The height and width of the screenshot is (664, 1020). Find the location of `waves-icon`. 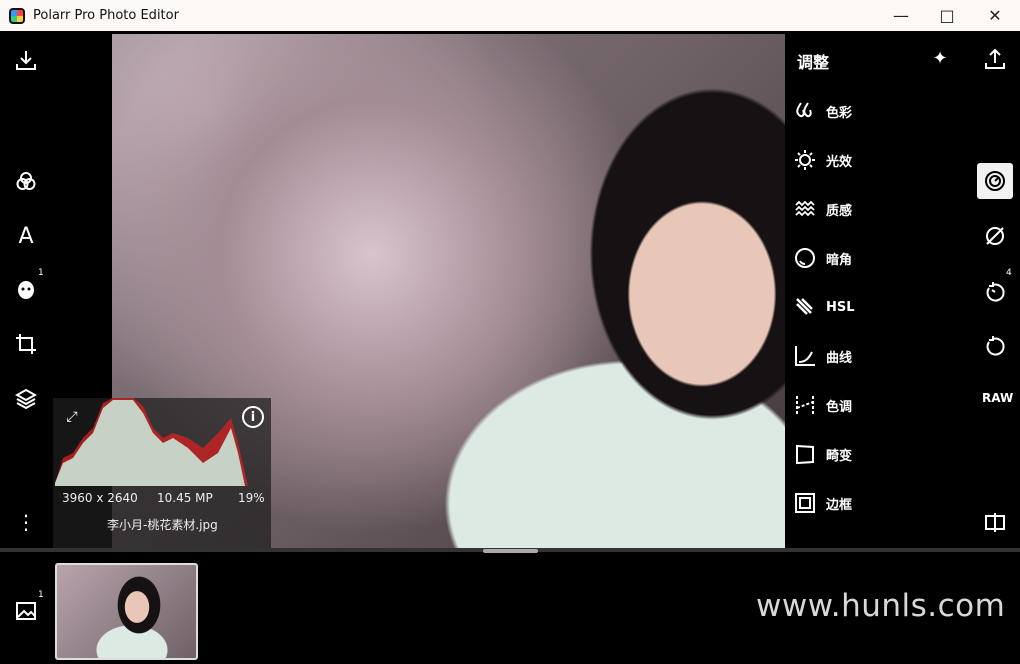

waves-icon is located at coordinates (805, 208).